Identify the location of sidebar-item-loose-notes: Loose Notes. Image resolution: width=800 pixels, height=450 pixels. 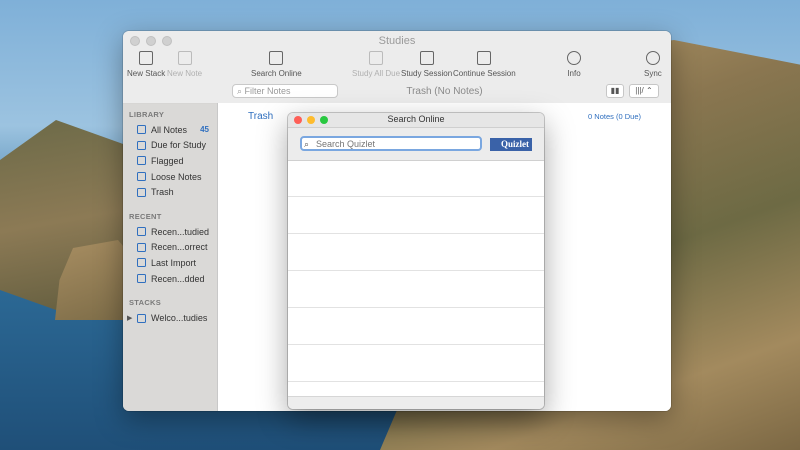
(170, 177).